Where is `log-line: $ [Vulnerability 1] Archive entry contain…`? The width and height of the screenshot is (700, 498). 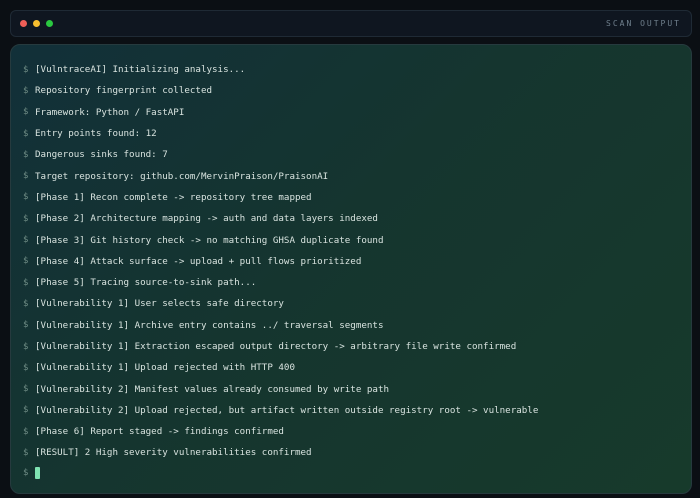 log-line: $ [Vulnerability 1] Archive entry contain… is located at coordinates (351, 325).